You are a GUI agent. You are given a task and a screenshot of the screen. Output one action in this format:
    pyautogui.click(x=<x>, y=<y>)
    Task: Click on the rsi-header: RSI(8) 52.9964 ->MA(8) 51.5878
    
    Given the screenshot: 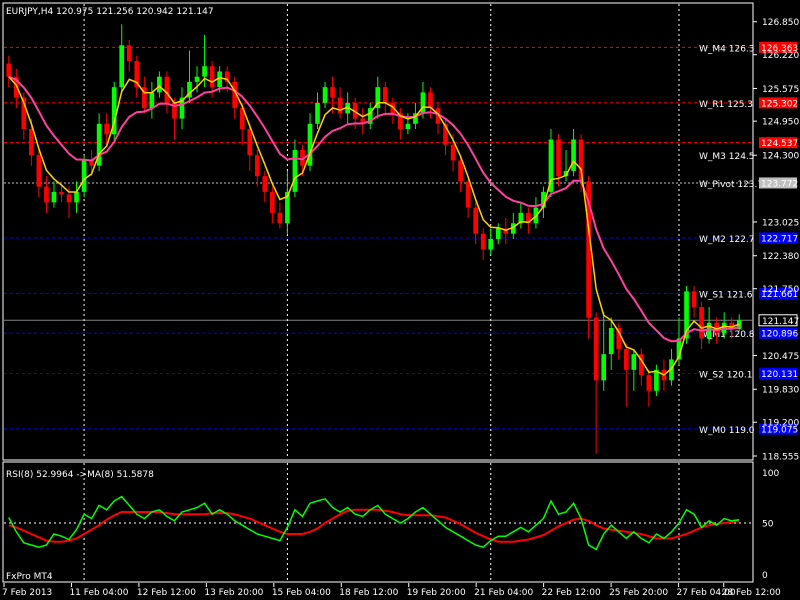 What is the action you would take?
    pyautogui.click(x=80, y=475)
    